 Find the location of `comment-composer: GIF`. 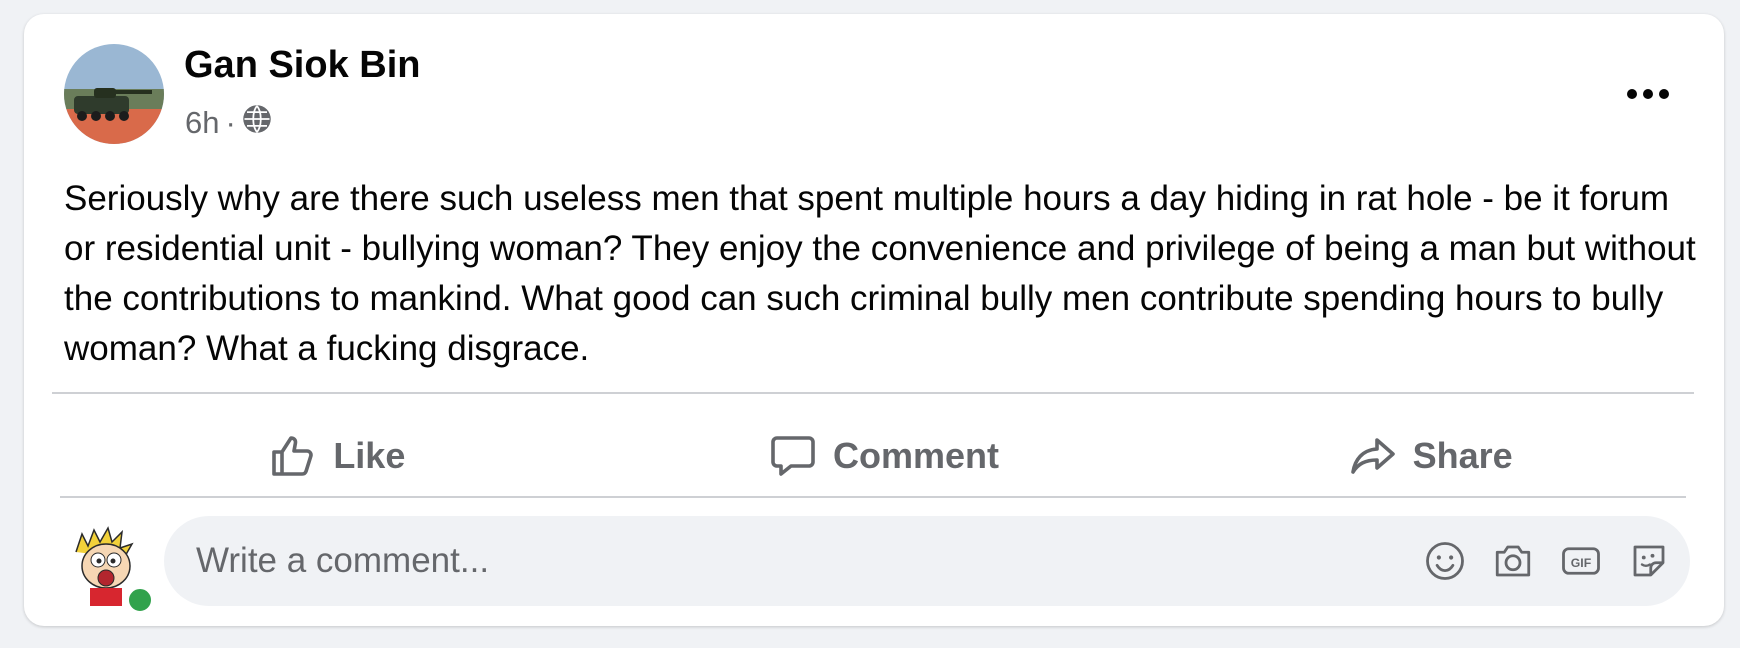

comment-composer: GIF is located at coordinates (884, 565).